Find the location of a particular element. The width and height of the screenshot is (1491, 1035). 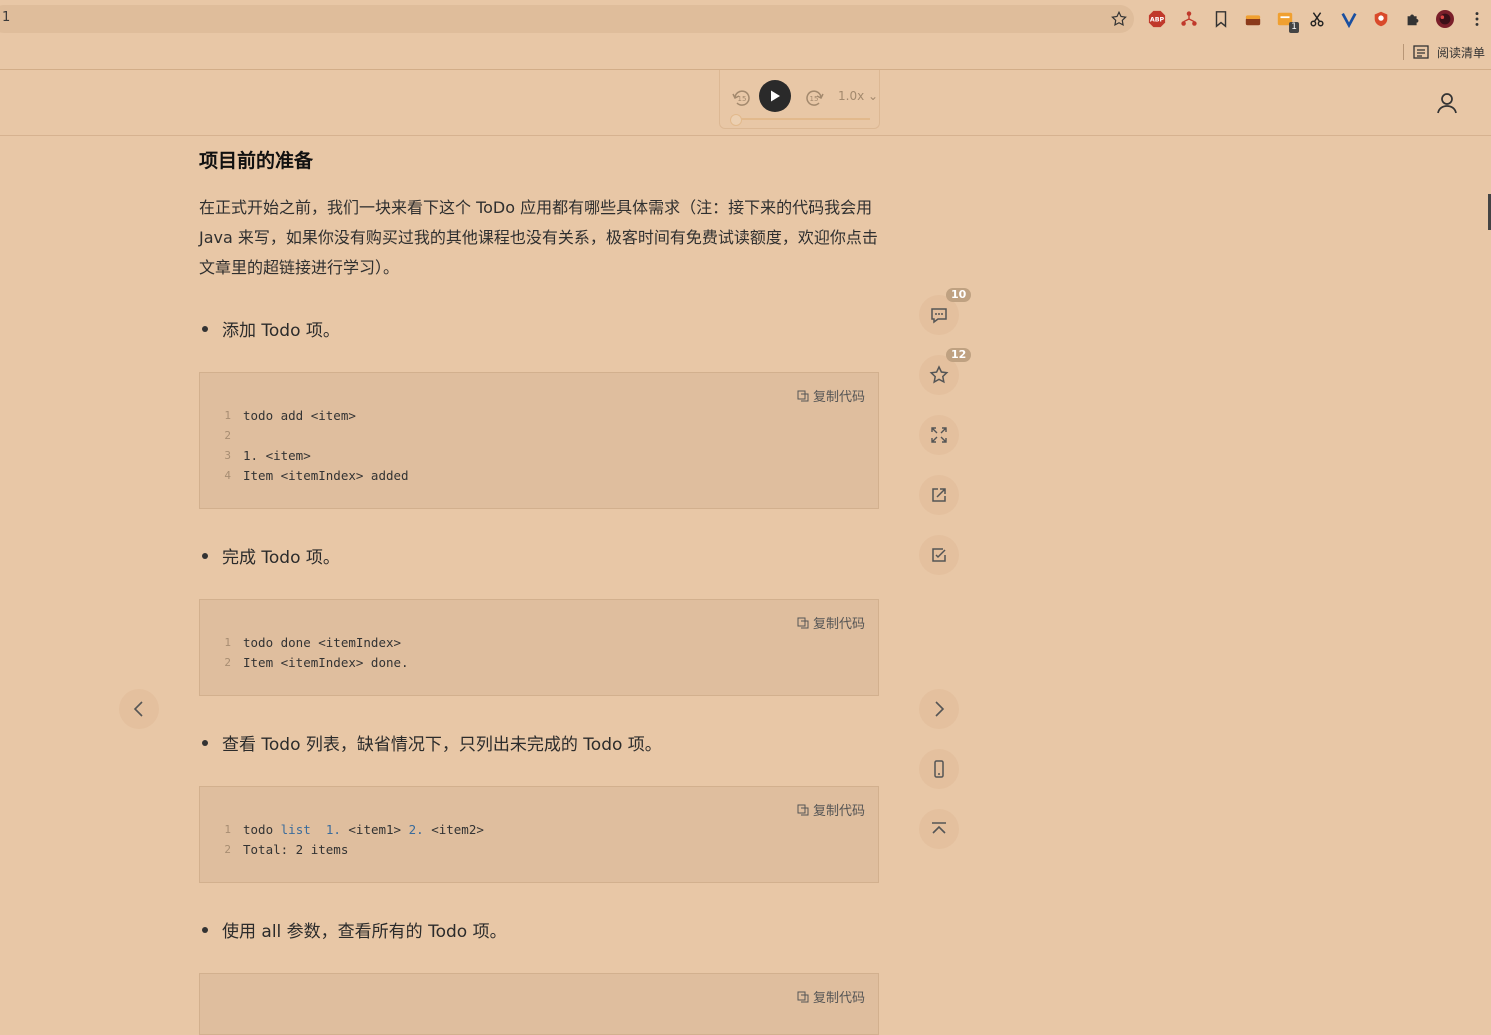

fullscreen-button is located at coordinates (939, 435).